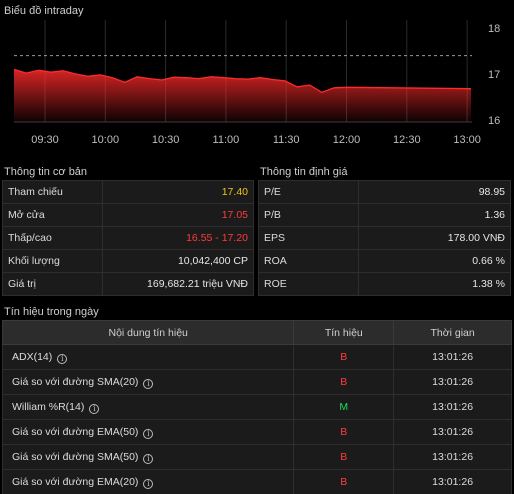 The image size is (514, 494). What do you see at coordinates (256, 457) in the screenshot?
I see `table-row: Giá so với đường SMA(50) i B 13:01:26` at bounding box center [256, 457].